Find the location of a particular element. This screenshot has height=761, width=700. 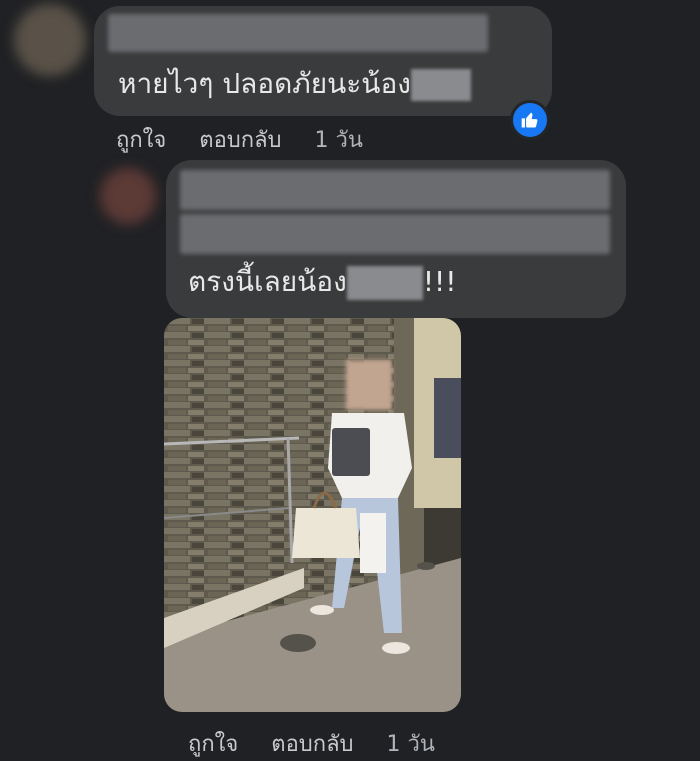

comment-text: ตรงนี้เลยน้อง!!! is located at coordinates (322, 282).